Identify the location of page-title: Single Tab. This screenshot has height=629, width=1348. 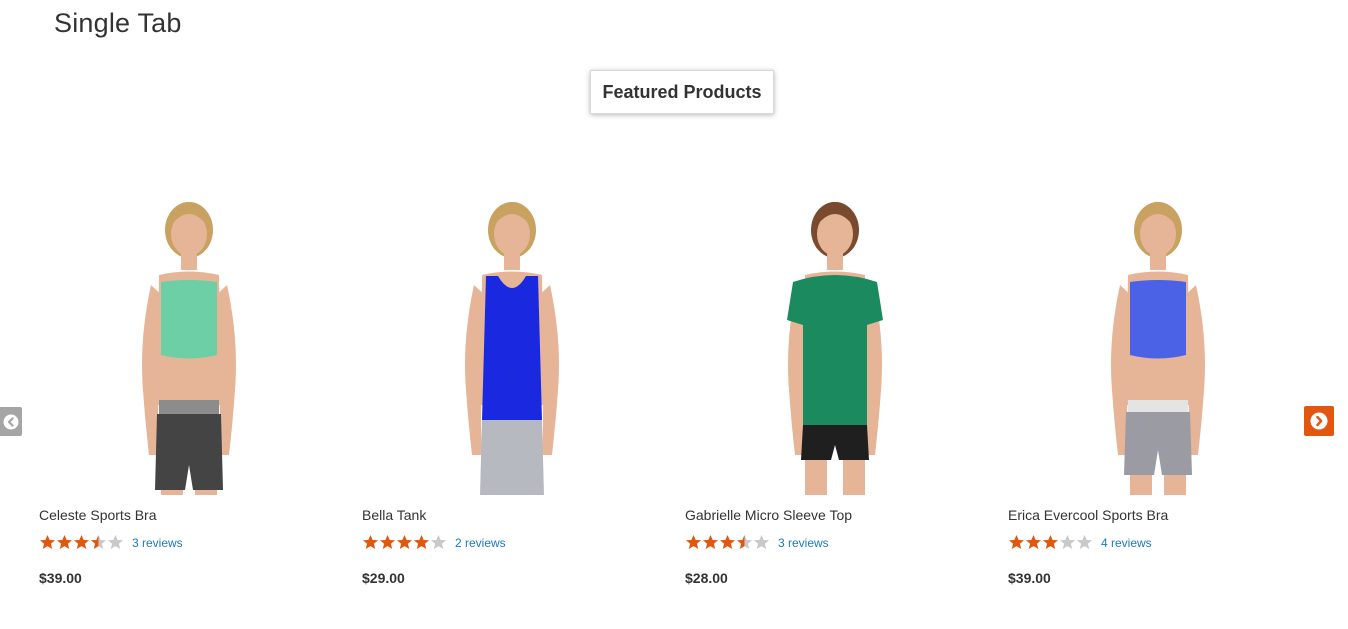
(118, 23).